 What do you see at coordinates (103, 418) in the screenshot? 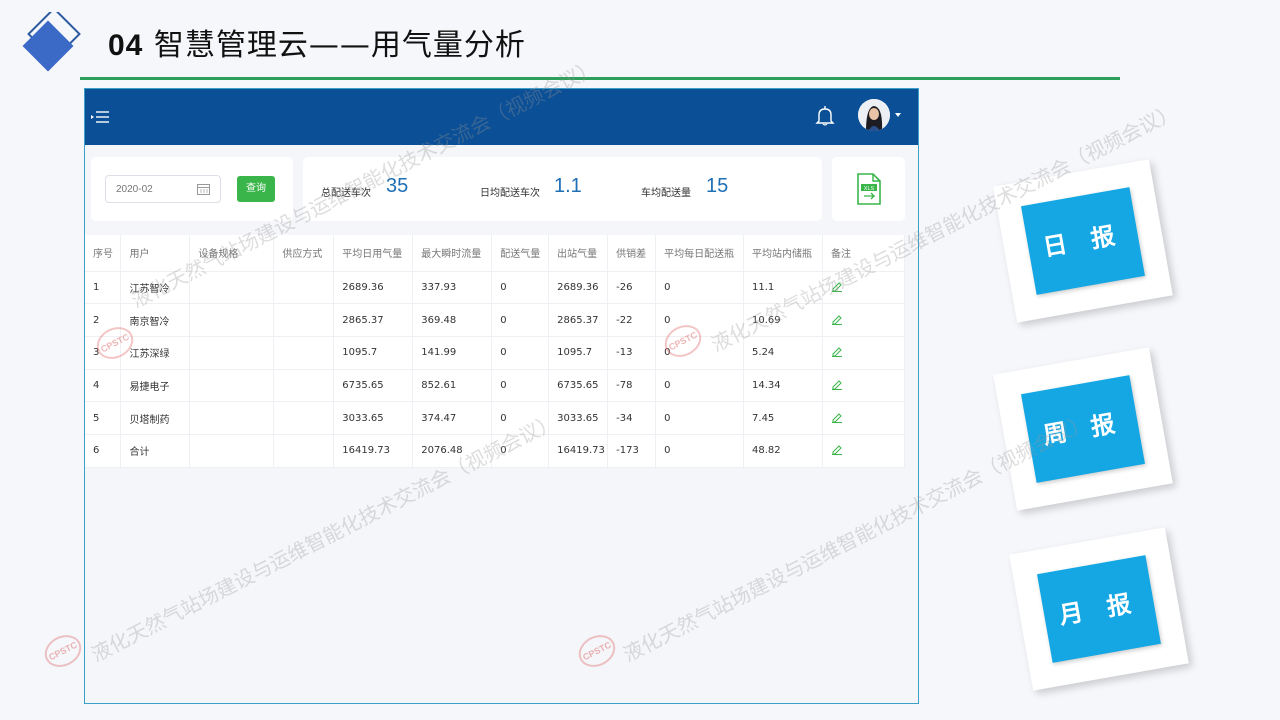
I see `table-cell: 5` at bounding box center [103, 418].